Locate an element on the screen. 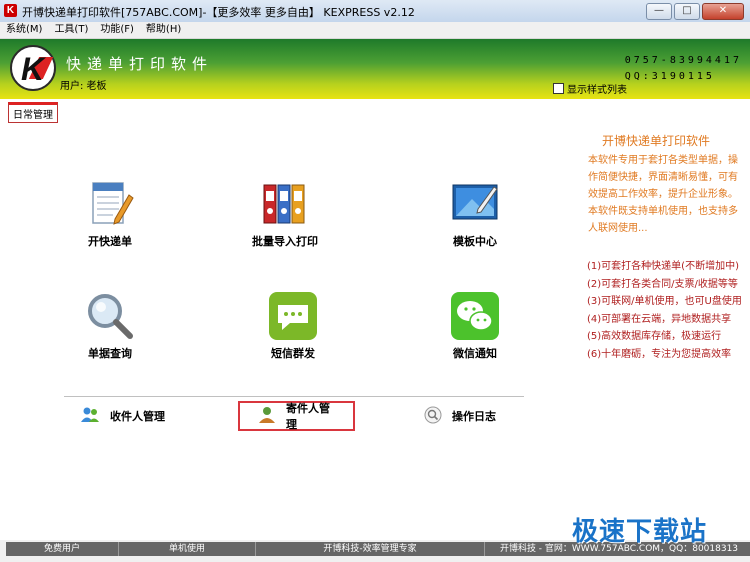 The width and height of the screenshot is (750, 562). form-edit-icon is located at coordinates (110, 204).